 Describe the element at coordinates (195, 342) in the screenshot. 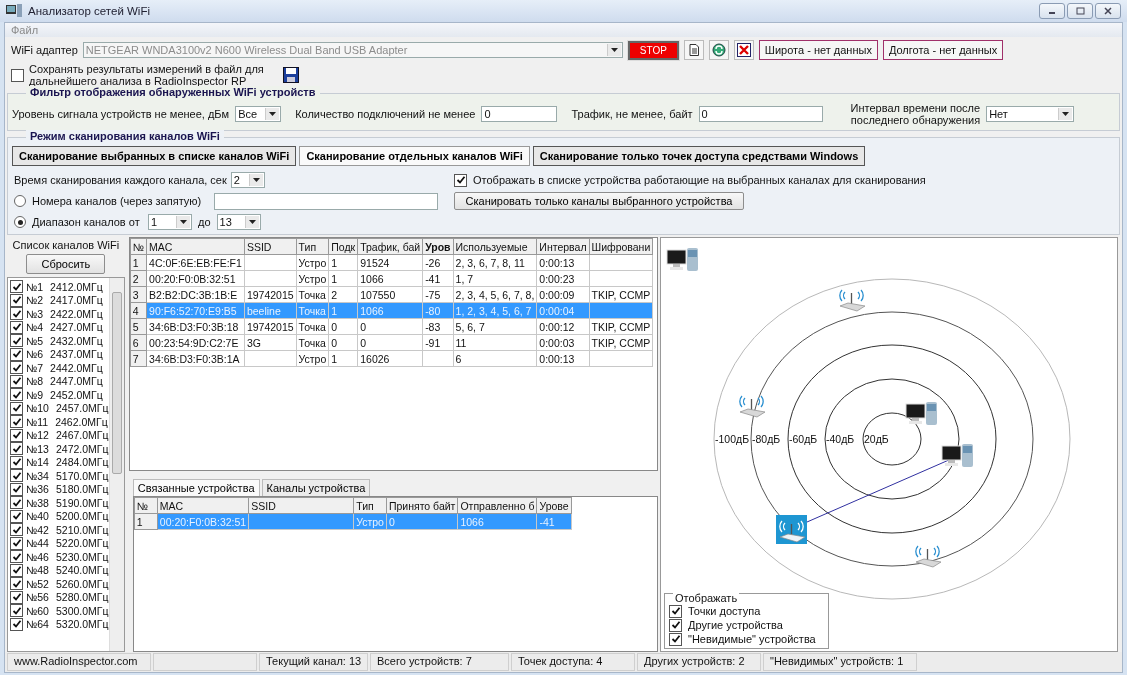

I see `table-cell: 00:23:54:9D:C2:7E` at that location.